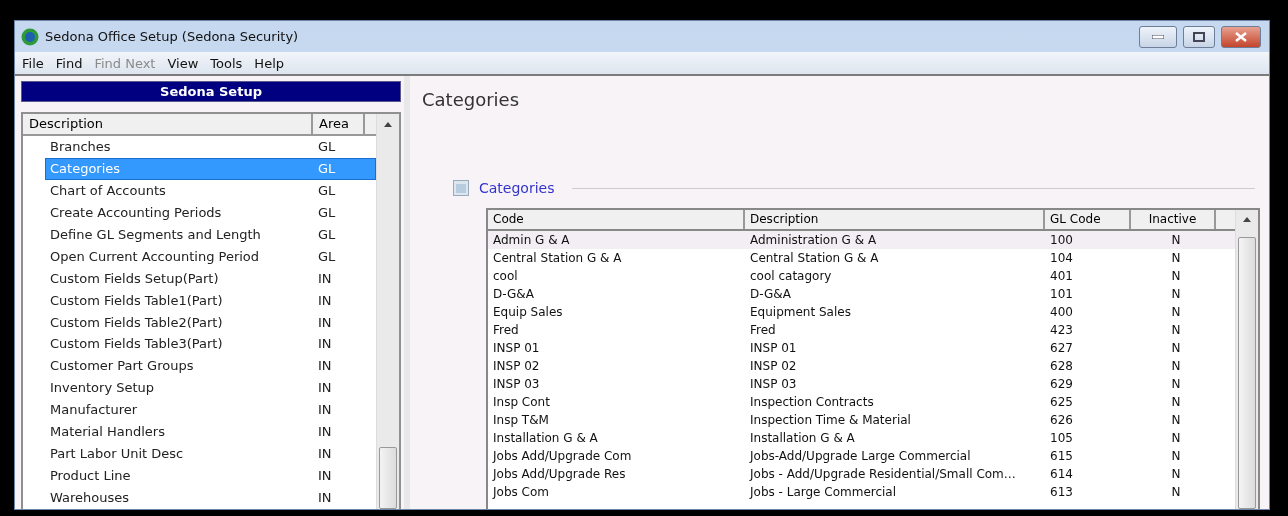  I want to click on table-cell-text: Installation G & A, so click(802, 438).